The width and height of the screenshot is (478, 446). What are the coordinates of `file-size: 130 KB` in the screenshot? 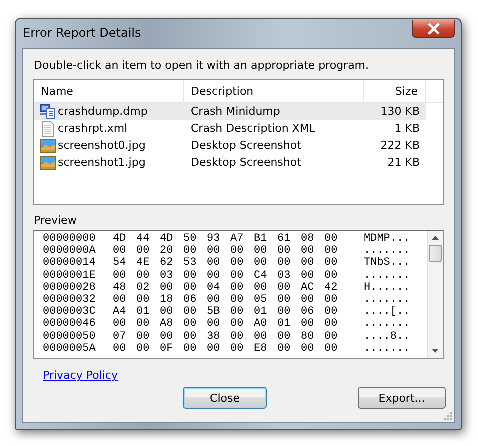 It's located at (400, 111).